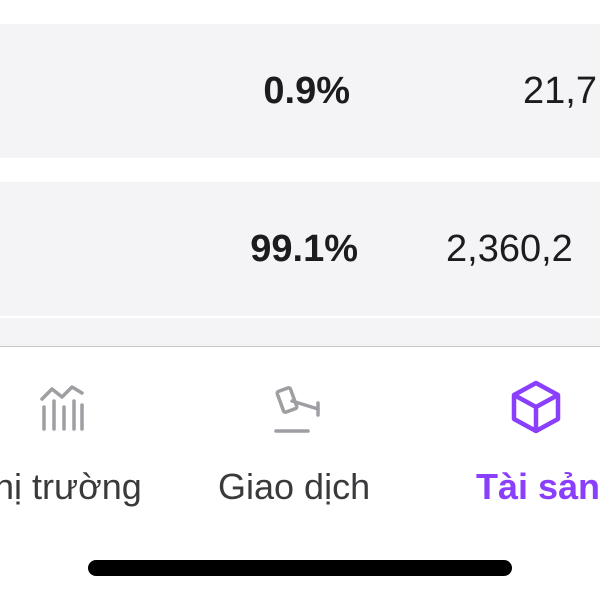 This screenshot has height=600, width=600. What do you see at coordinates (304, 248) in the screenshot?
I see `allocation-percent: 99.1%` at bounding box center [304, 248].